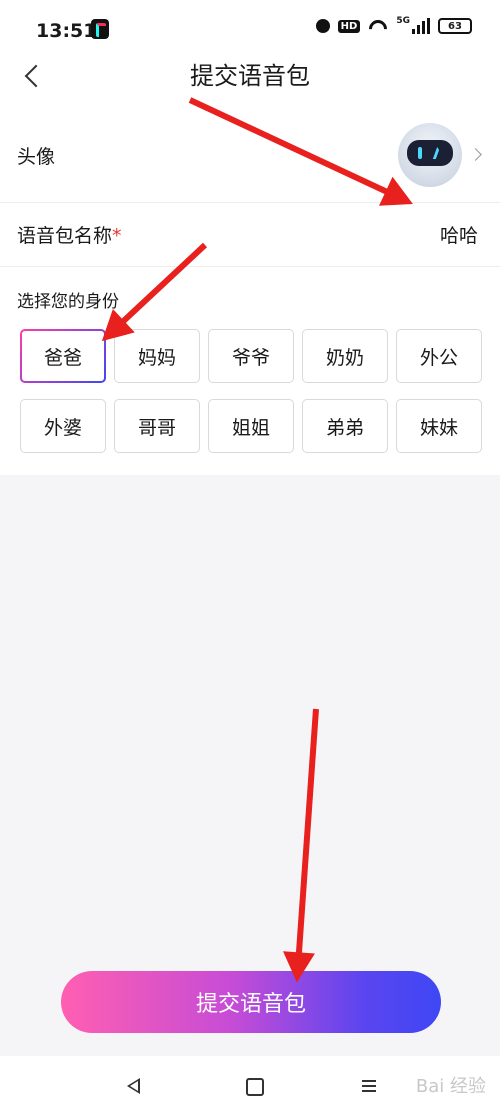 The height and width of the screenshot is (1118, 500). Describe the element at coordinates (251, 426) in the screenshot. I see `identity-option: 姐姐` at that location.